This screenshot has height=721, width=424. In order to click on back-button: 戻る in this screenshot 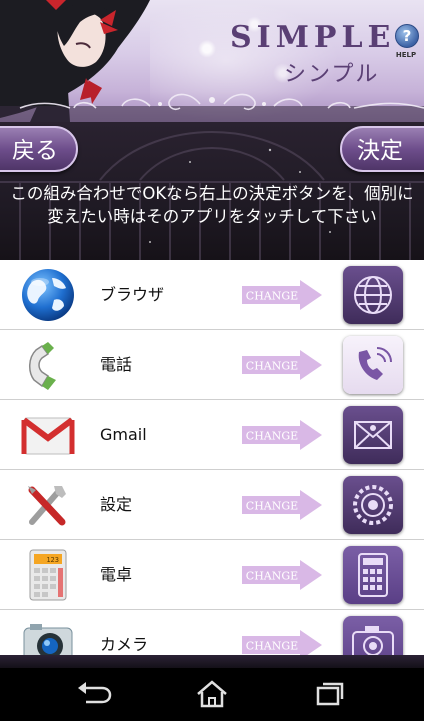, I will do `click(39, 149)`.